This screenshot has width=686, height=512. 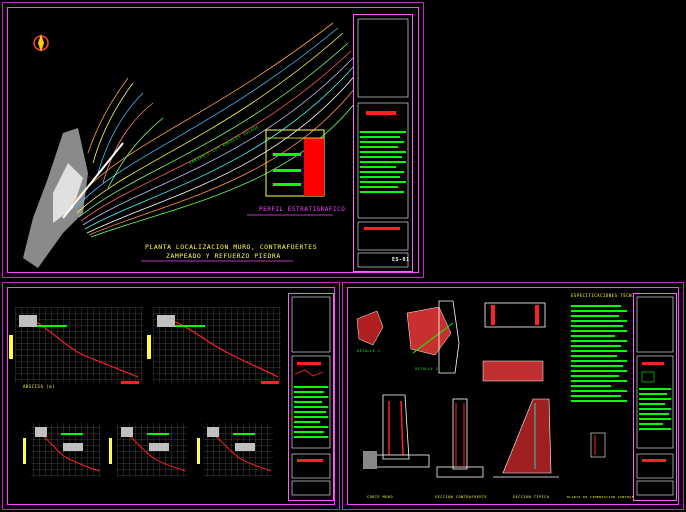 What do you see at coordinates (41, 43) in the screenshot?
I see `north-arrow-icon` at bounding box center [41, 43].